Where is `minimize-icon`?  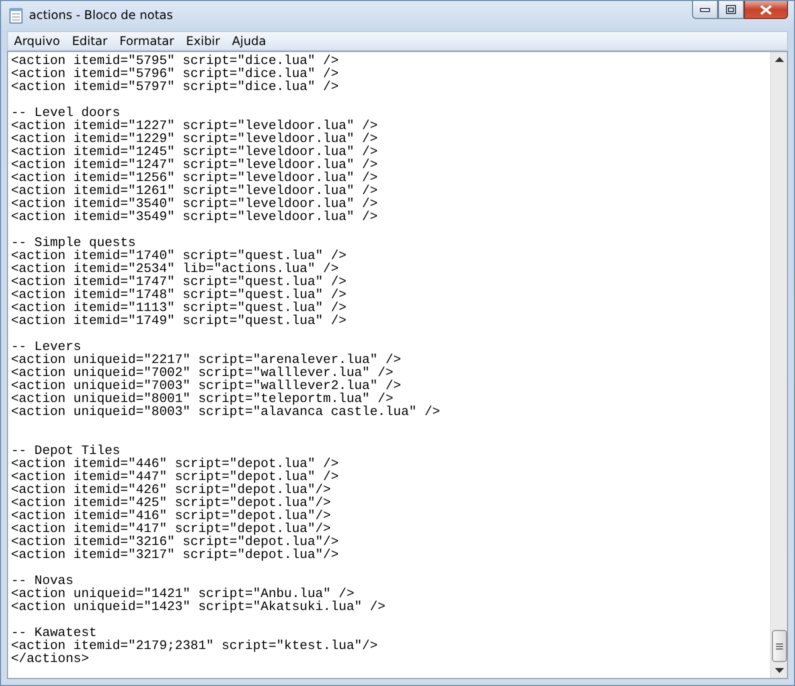 minimize-icon is located at coordinates (705, 10).